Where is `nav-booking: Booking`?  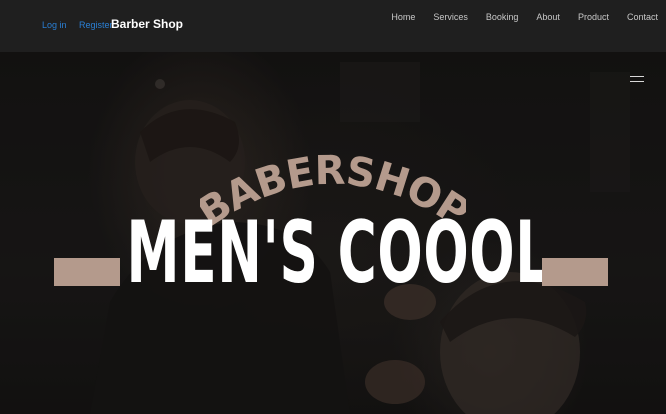 nav-booking: Booking is located at coordinates (502, 17).